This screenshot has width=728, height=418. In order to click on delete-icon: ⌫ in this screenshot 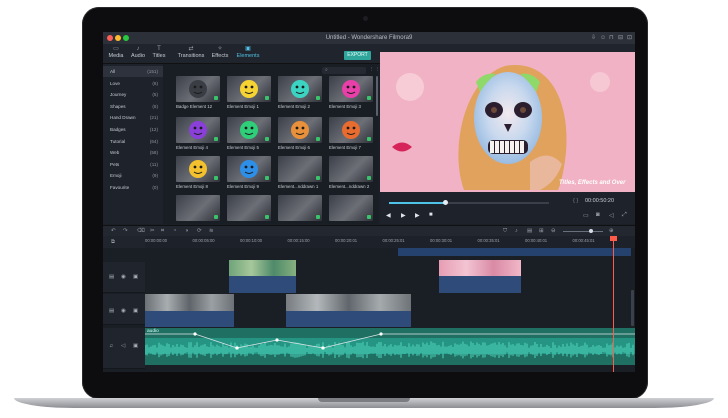, I will do `click(141, 231)`.